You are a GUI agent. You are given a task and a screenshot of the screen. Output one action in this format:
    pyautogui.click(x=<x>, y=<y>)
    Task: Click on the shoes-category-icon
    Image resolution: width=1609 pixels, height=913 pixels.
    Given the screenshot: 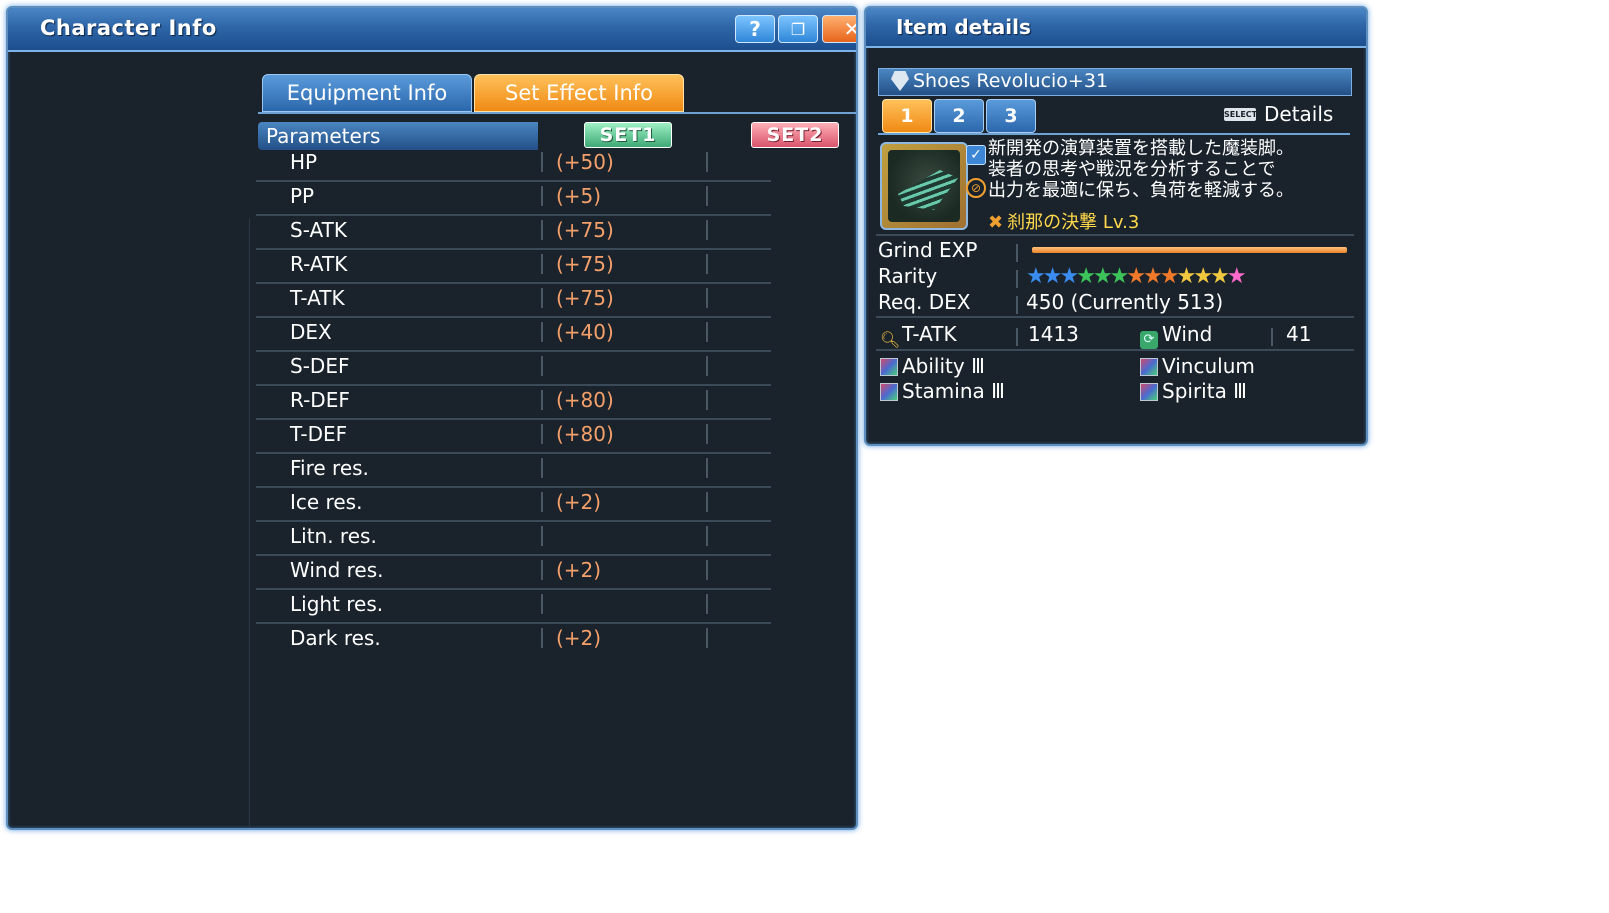 What is the action you would take?
    pyautogui.click(x=900, y=81)
    